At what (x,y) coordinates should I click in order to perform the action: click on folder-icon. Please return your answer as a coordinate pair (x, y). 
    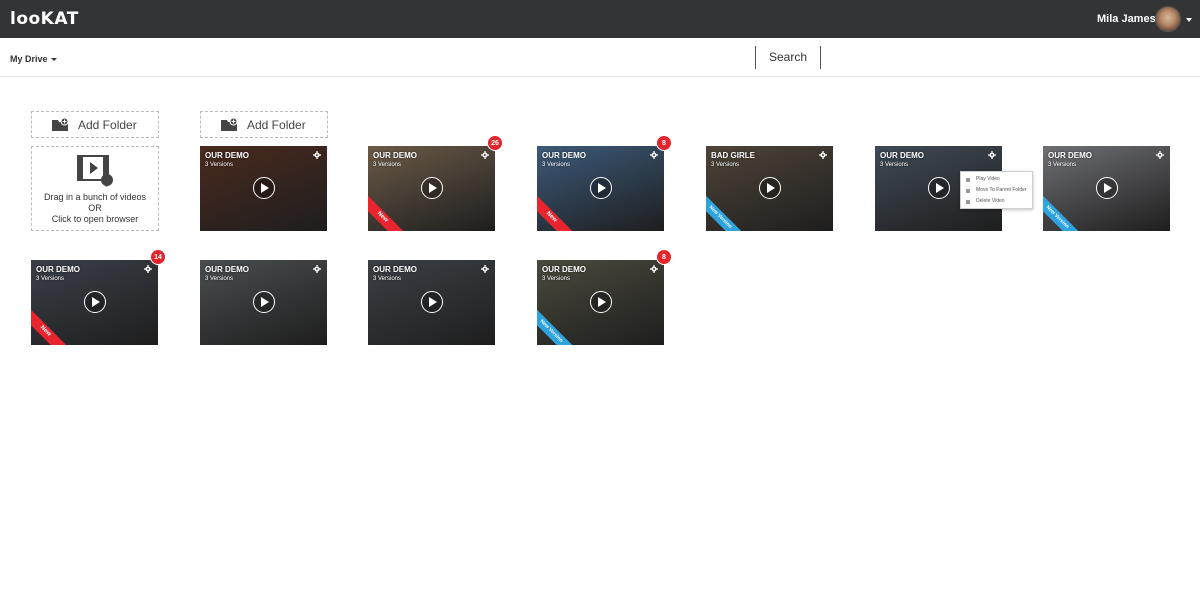
    Looking at the image, I should click on (968, 191).